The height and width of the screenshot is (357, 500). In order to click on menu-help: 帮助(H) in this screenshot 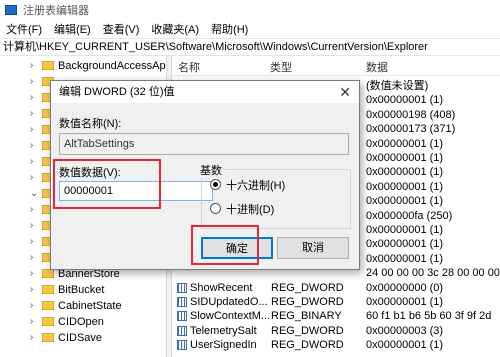, I will do `click(229, 29)`.